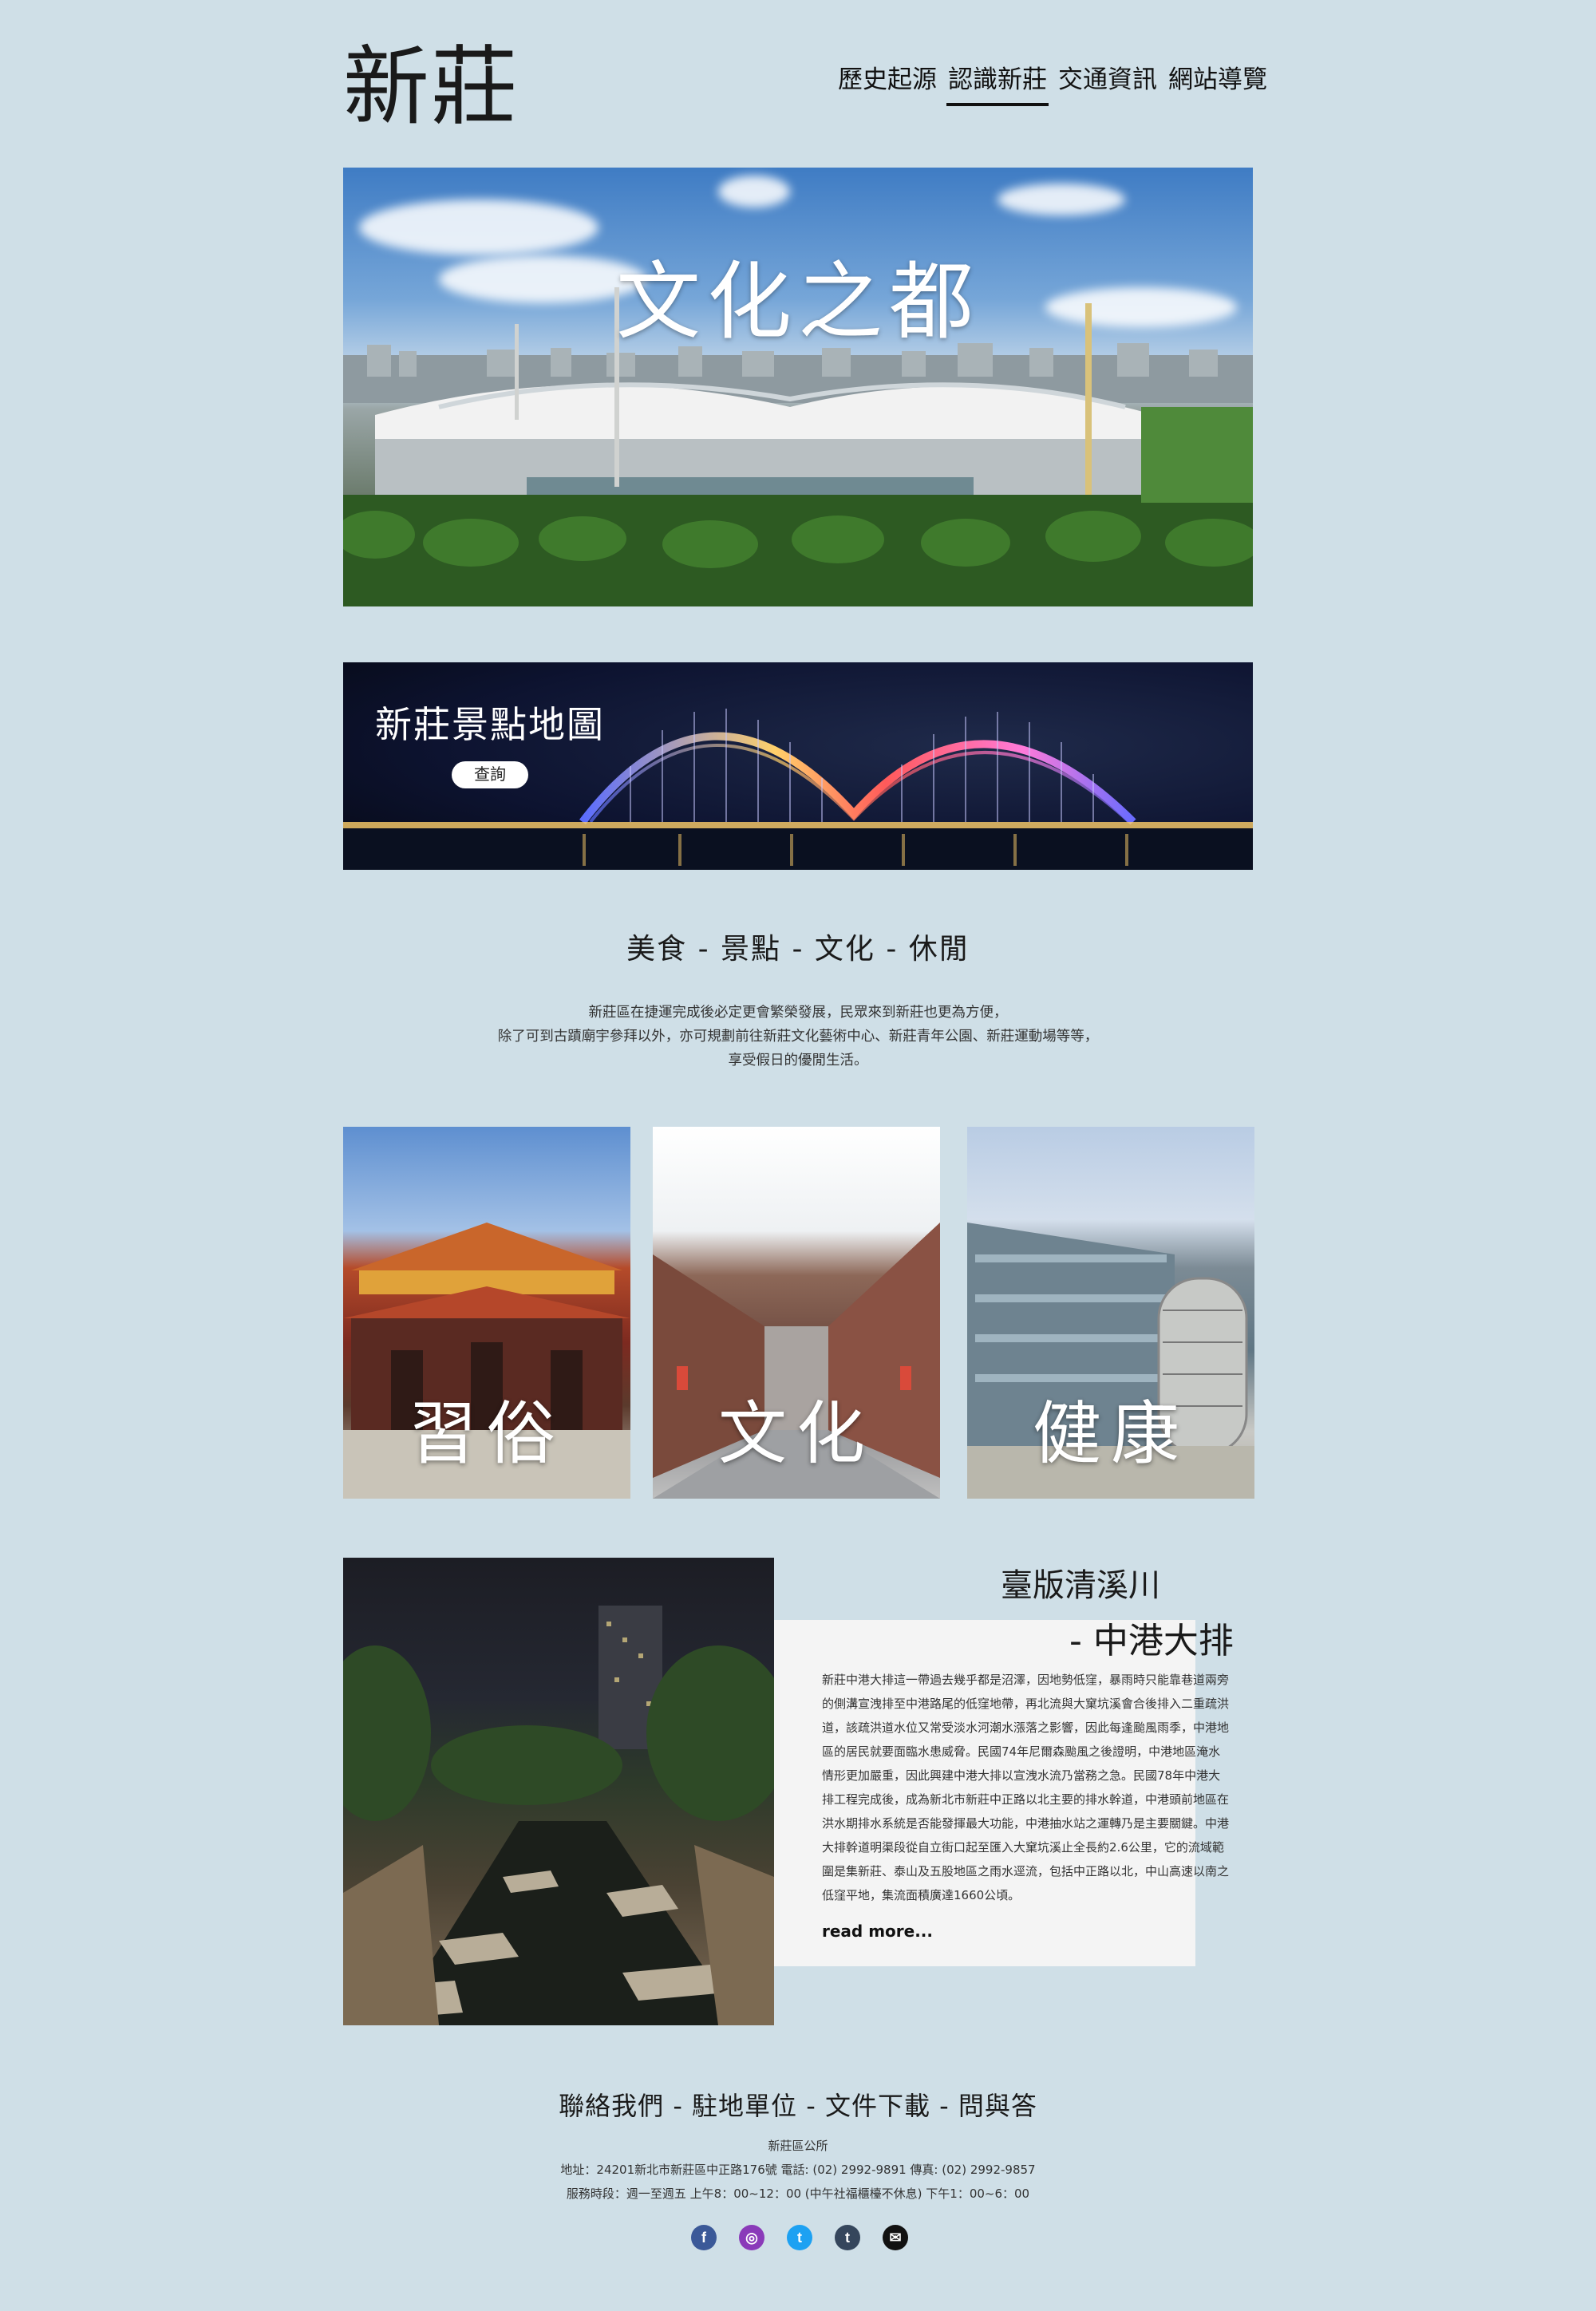 The width and height of the screenshot is (1596, 2311). I want to click on top-nav: 歷史起源 認識新莊 交通資訊 網站導覽, so click(1052, 83).